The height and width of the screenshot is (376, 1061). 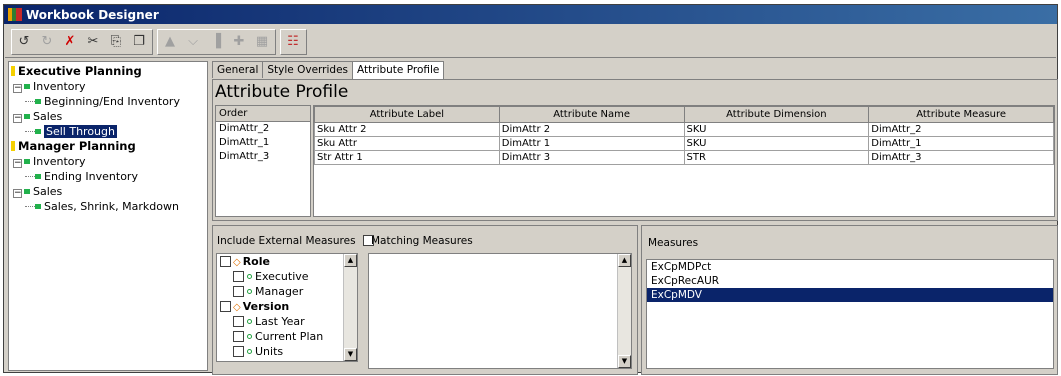 What do you see at coordinates (170, 42) in the screenshot?
I see `move-up-icon: ▲` at bounding box center [170, 42].